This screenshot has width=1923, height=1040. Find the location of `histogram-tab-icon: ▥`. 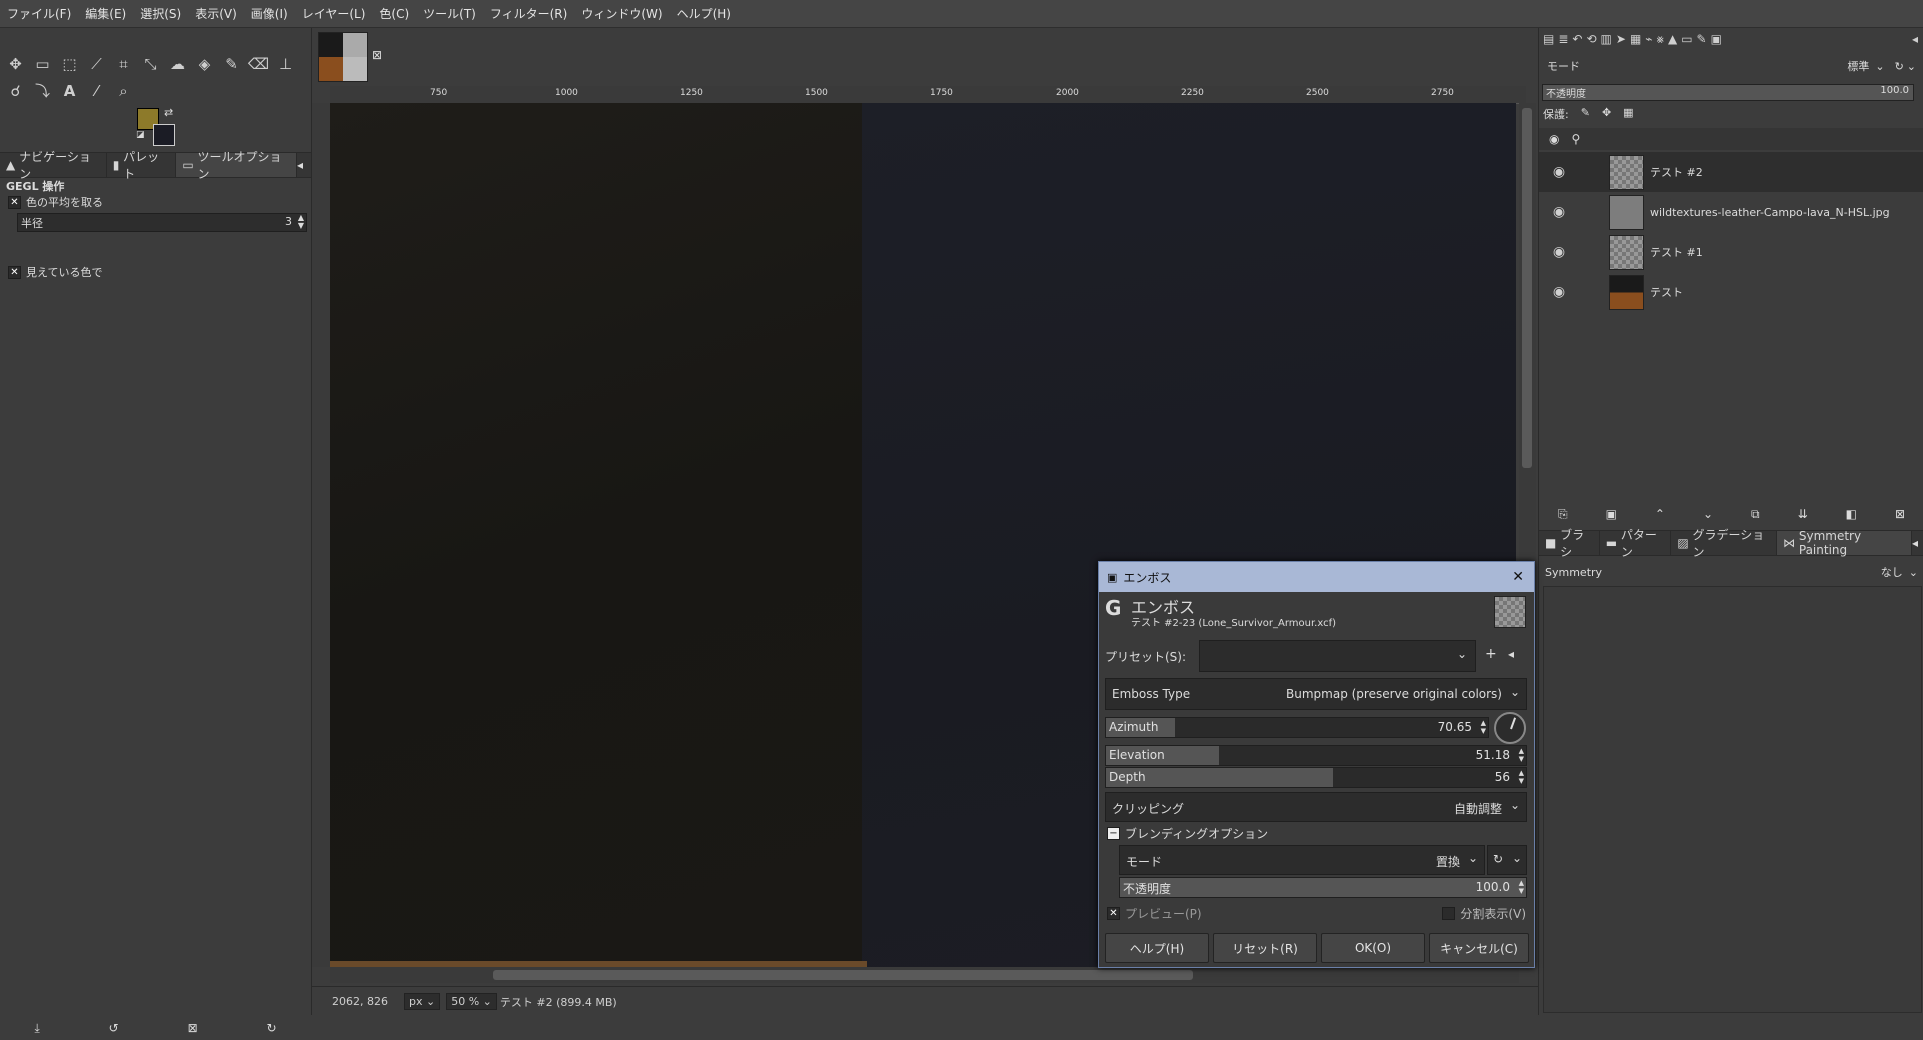

histogram-tab-icon: ▥ is located at coordinates (1606, 41).